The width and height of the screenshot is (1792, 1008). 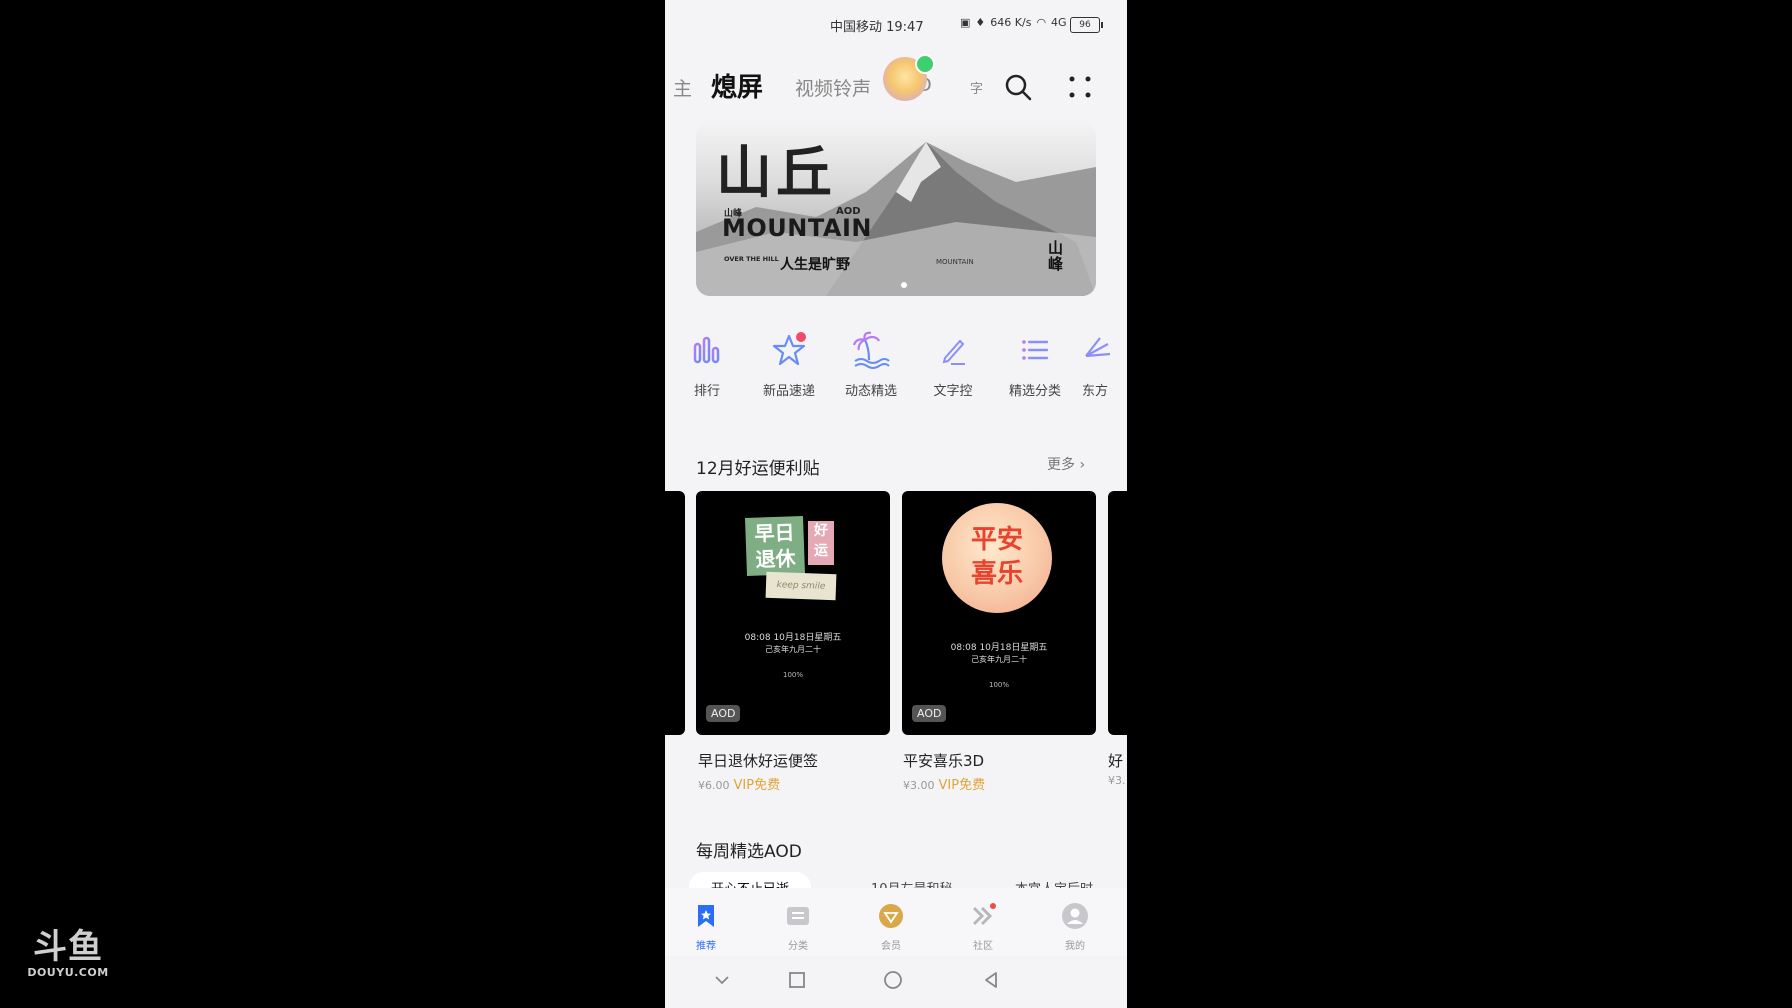 I want to click on star-icon, so click(x=789, y=349).